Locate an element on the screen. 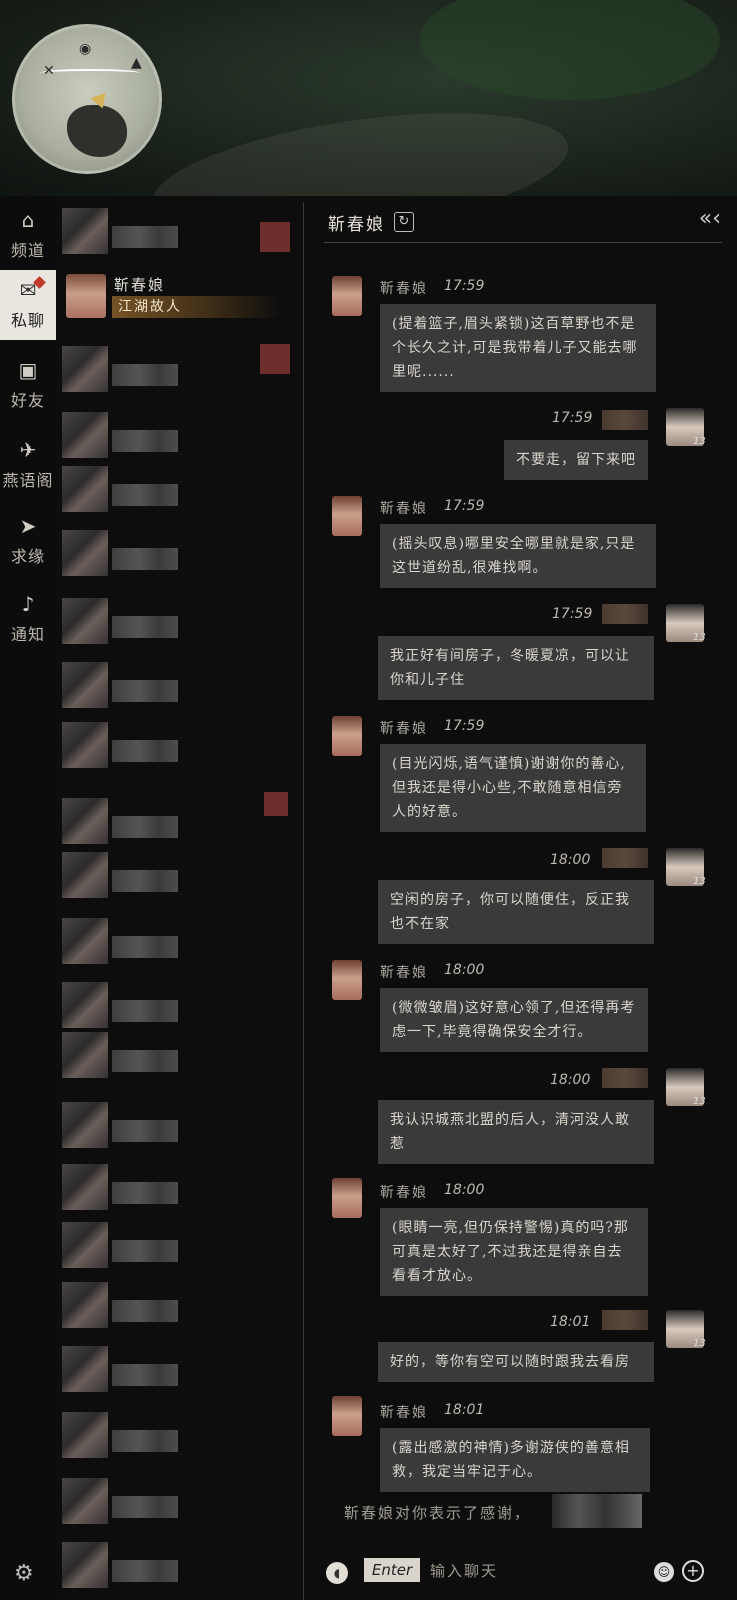  message-bubble: (目光闪烁,语气谨慎)谢谢你的善心,但我还是得小心些,不敢随意相信旁人的好意。 is located at coordinates (513, 788).